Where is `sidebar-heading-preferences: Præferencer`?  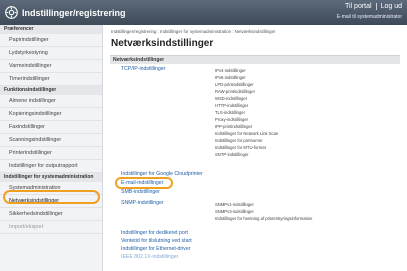
sidebar-heading-preferences: Præferencer is located at coordinates (51, 29).